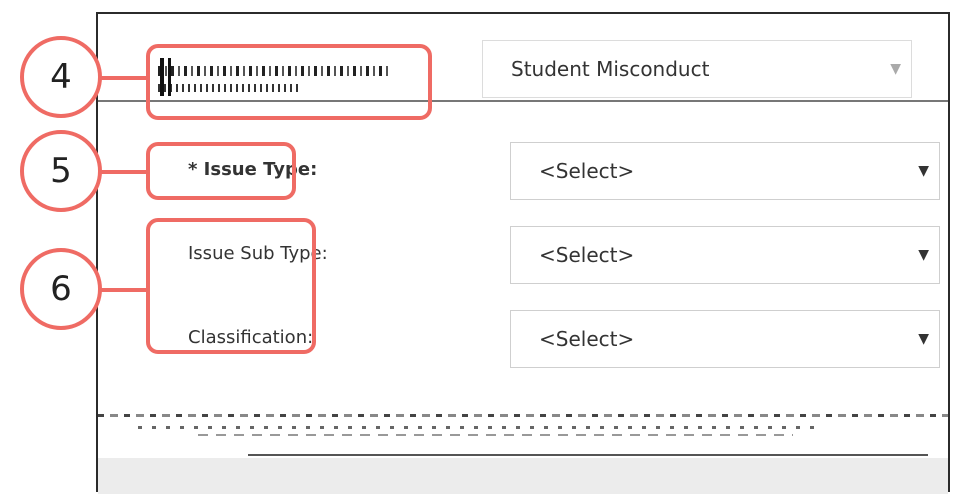 The height and width of the screenshot is (494, 962). What do you see at coordinates (725, 171) in the screenshot?
I see `issue-type-select: <Select> ▼` at bounding box center [725, 171].